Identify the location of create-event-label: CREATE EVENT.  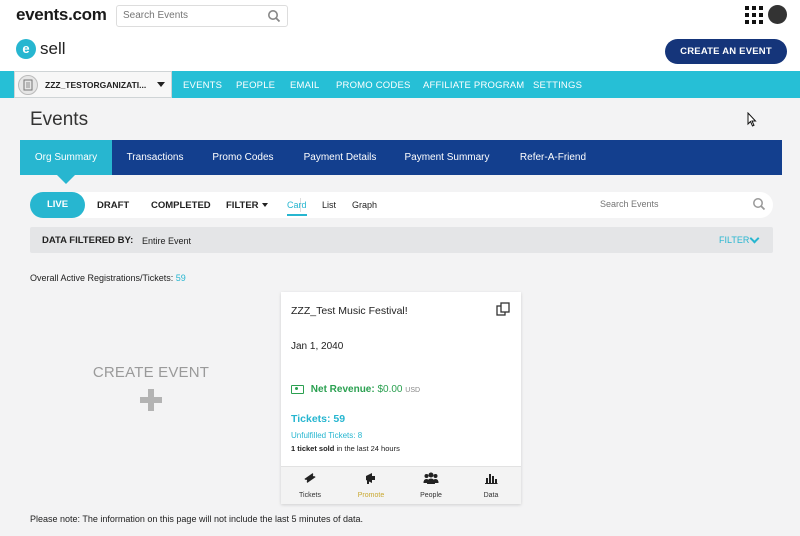
(151, 372).